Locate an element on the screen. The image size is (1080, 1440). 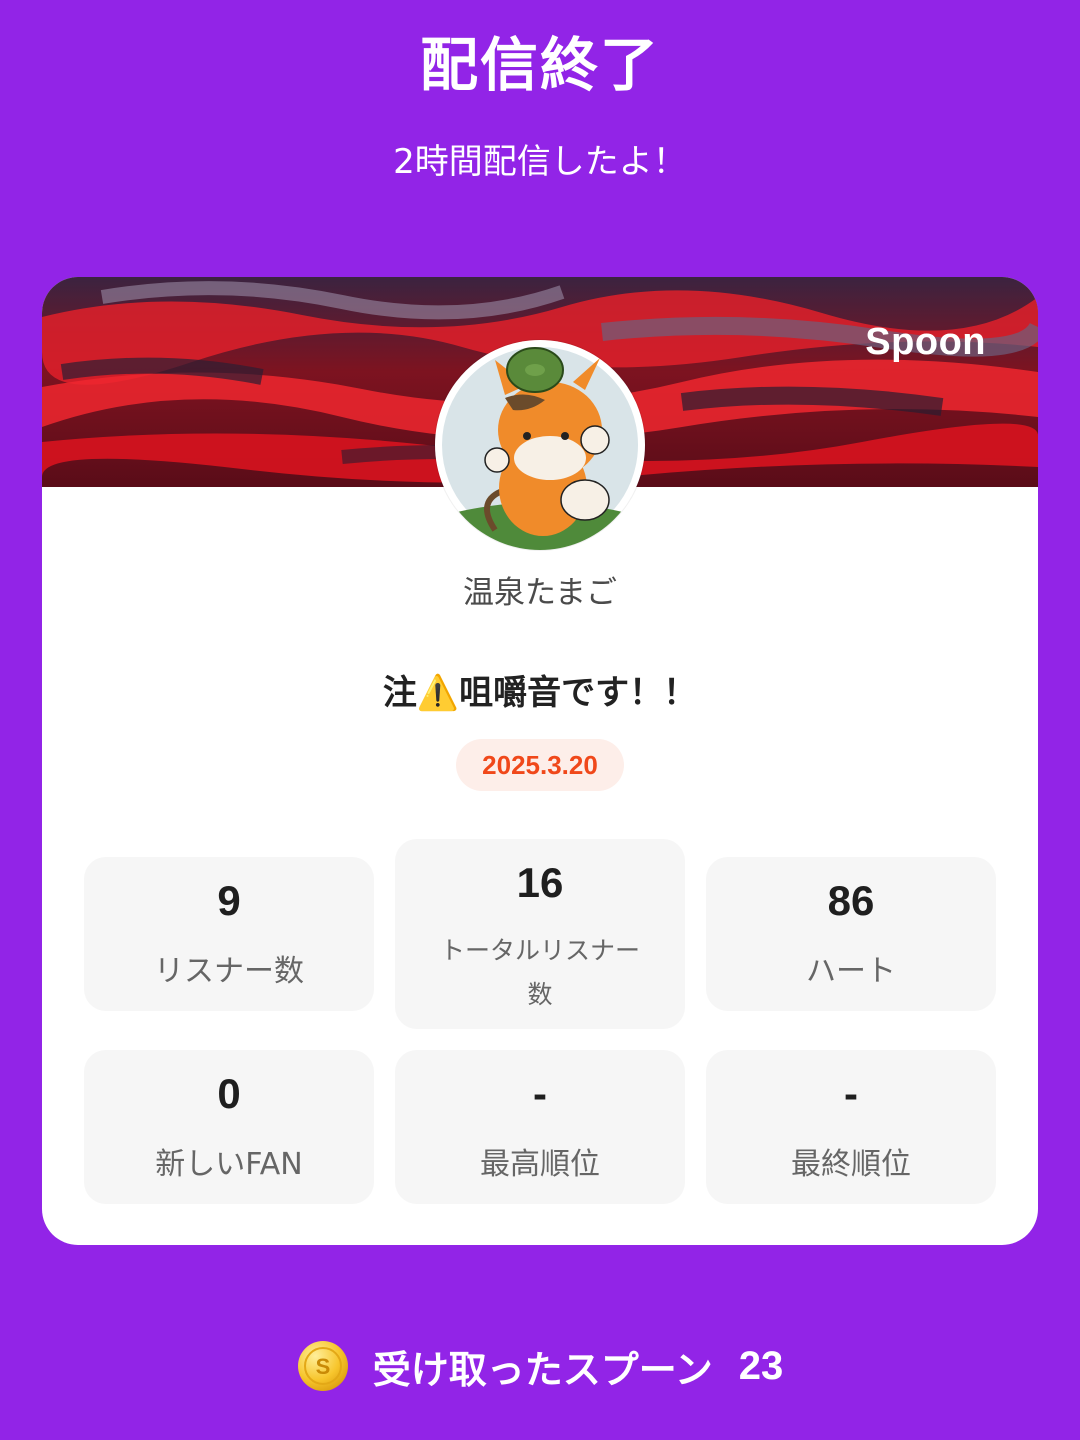
stat-label: ハート is located at coordinates (851, 971).